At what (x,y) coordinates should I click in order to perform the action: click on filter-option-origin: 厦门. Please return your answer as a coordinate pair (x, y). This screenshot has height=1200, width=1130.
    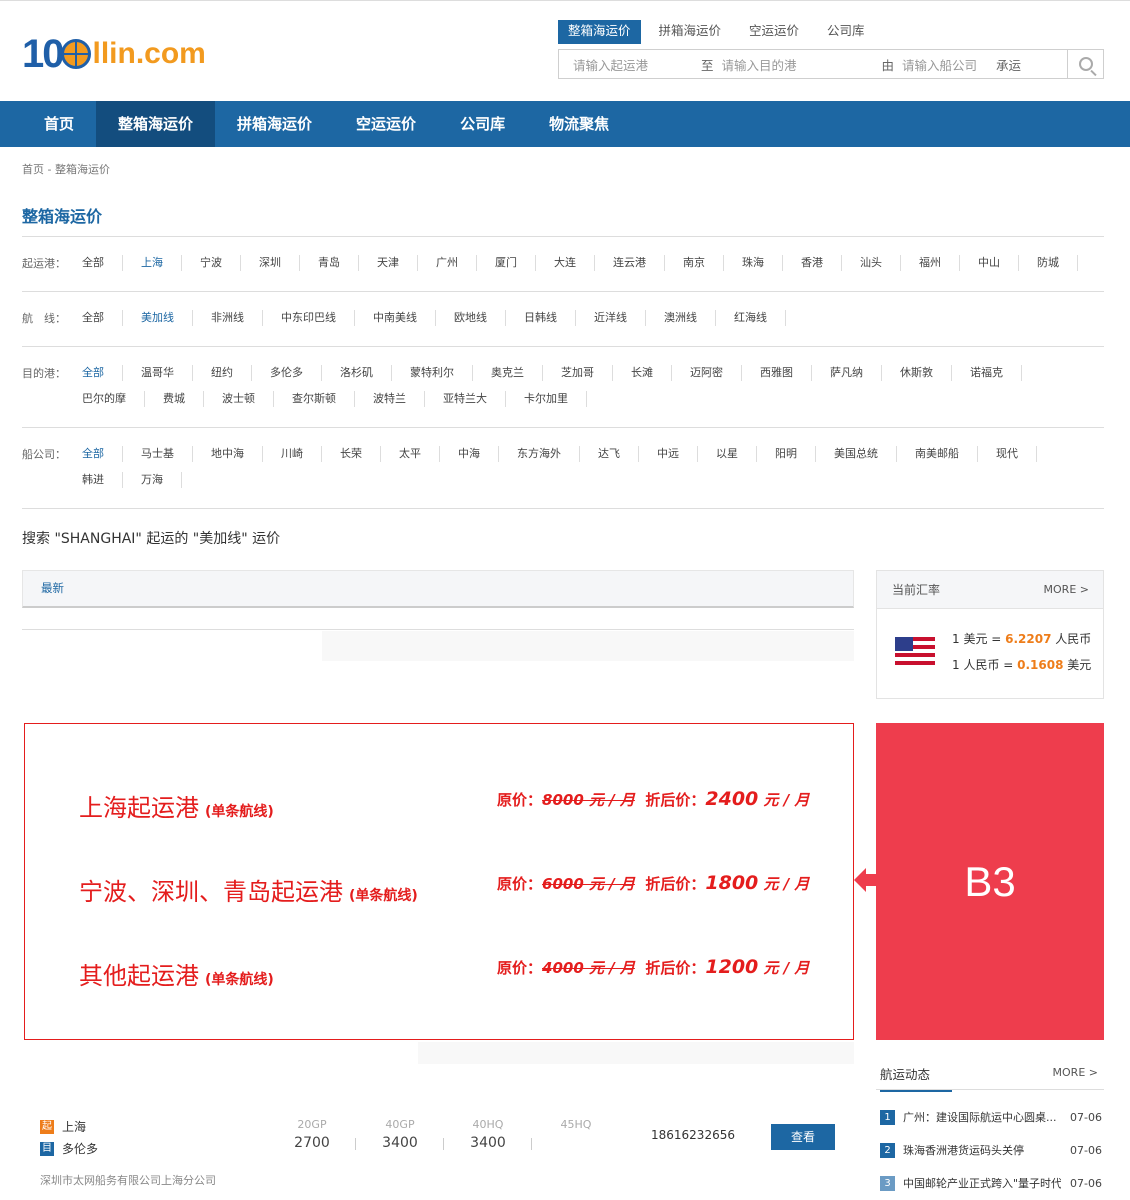
    Looking at the image, I should click on (515, 263).